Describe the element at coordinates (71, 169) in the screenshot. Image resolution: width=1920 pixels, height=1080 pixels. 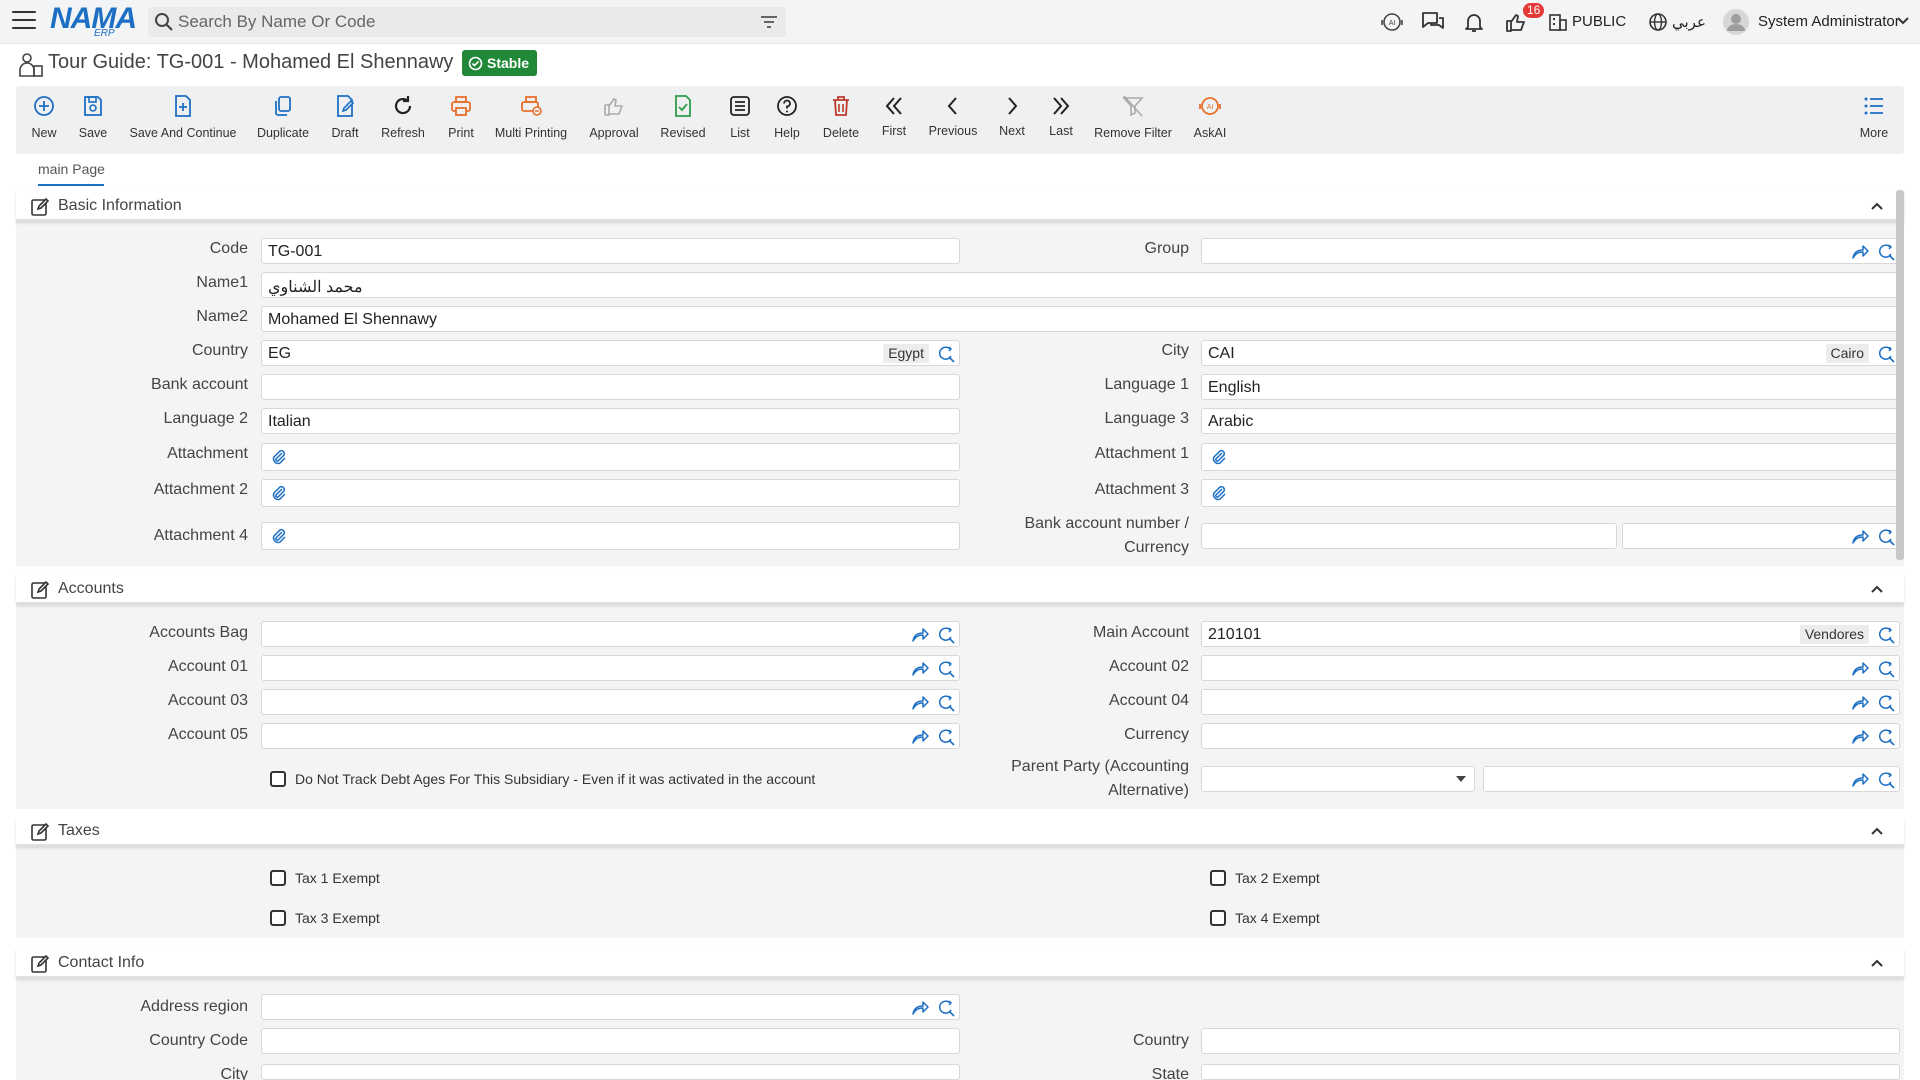
I see `tab-main-page: main Page` at that location.